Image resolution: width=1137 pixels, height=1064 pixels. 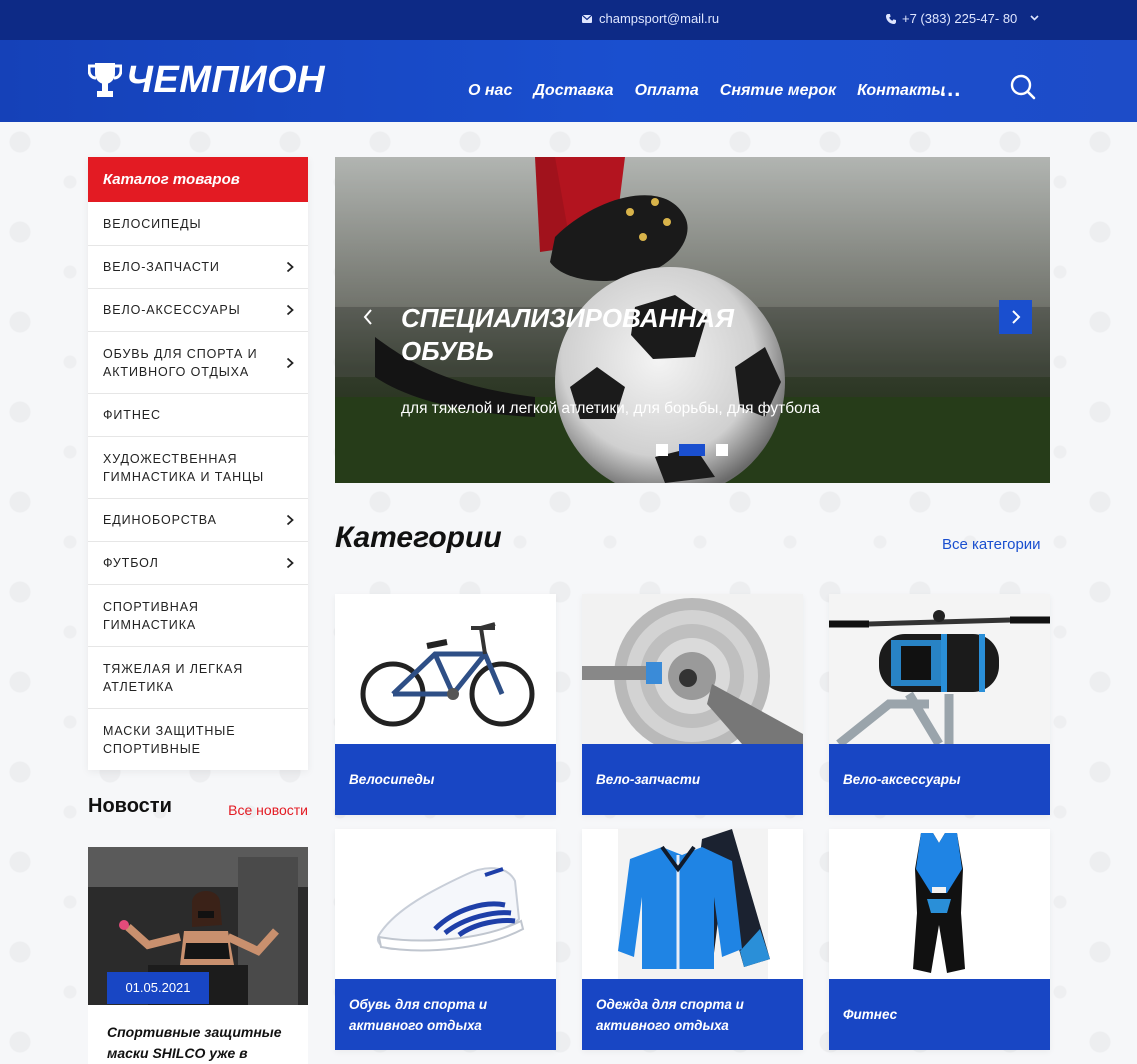 I want to click on email-link: champsport@mail.ru, so click(x=650, y=18).